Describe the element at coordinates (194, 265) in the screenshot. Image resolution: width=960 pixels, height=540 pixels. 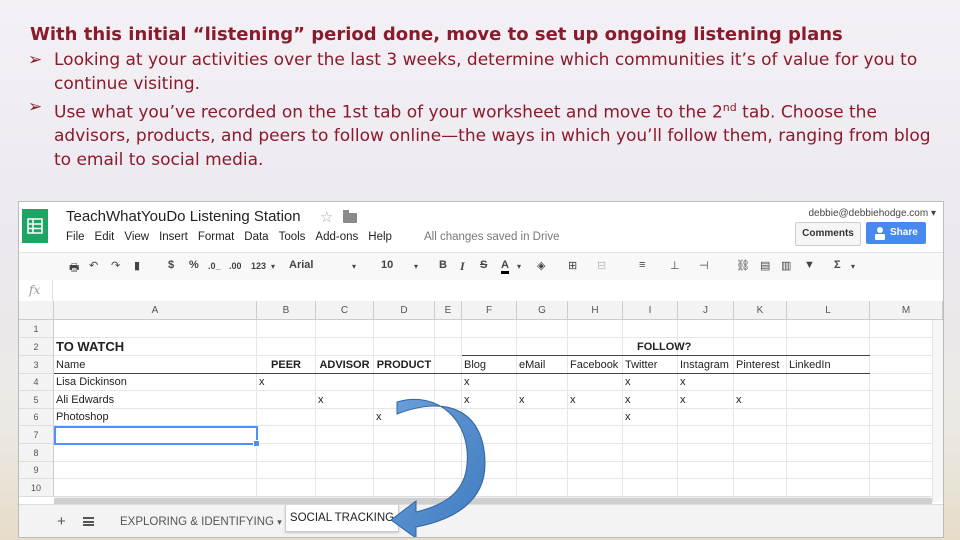
I see `percent-button: %` at that location.